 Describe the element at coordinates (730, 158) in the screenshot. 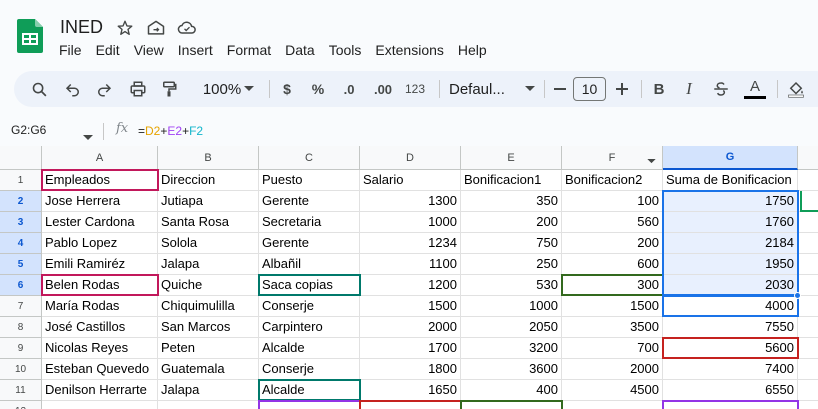

I see `column-header-g: G` at that location.